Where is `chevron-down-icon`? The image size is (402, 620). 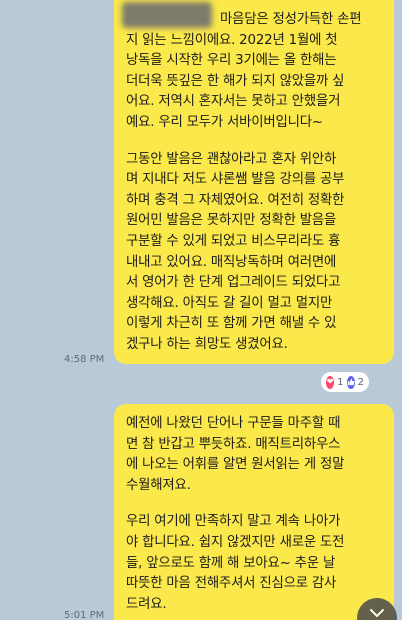 chevron-down-icon is located at coordinates (377, 613).